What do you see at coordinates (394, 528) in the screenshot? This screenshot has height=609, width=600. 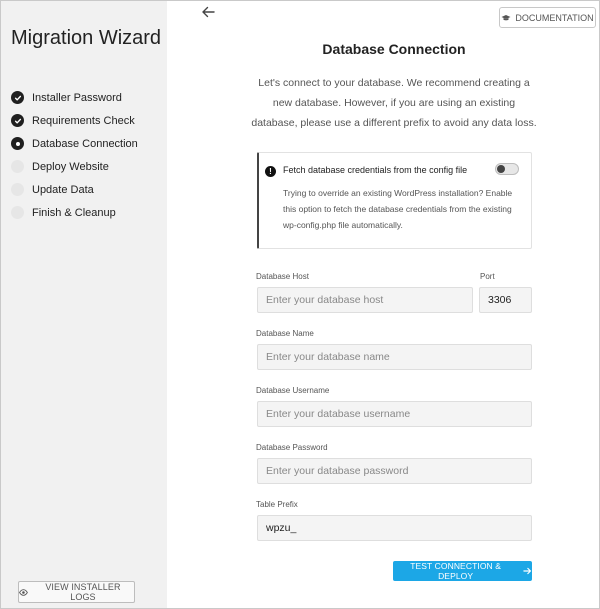 I see `table-prefix-input` at bounding box center [394, 528].